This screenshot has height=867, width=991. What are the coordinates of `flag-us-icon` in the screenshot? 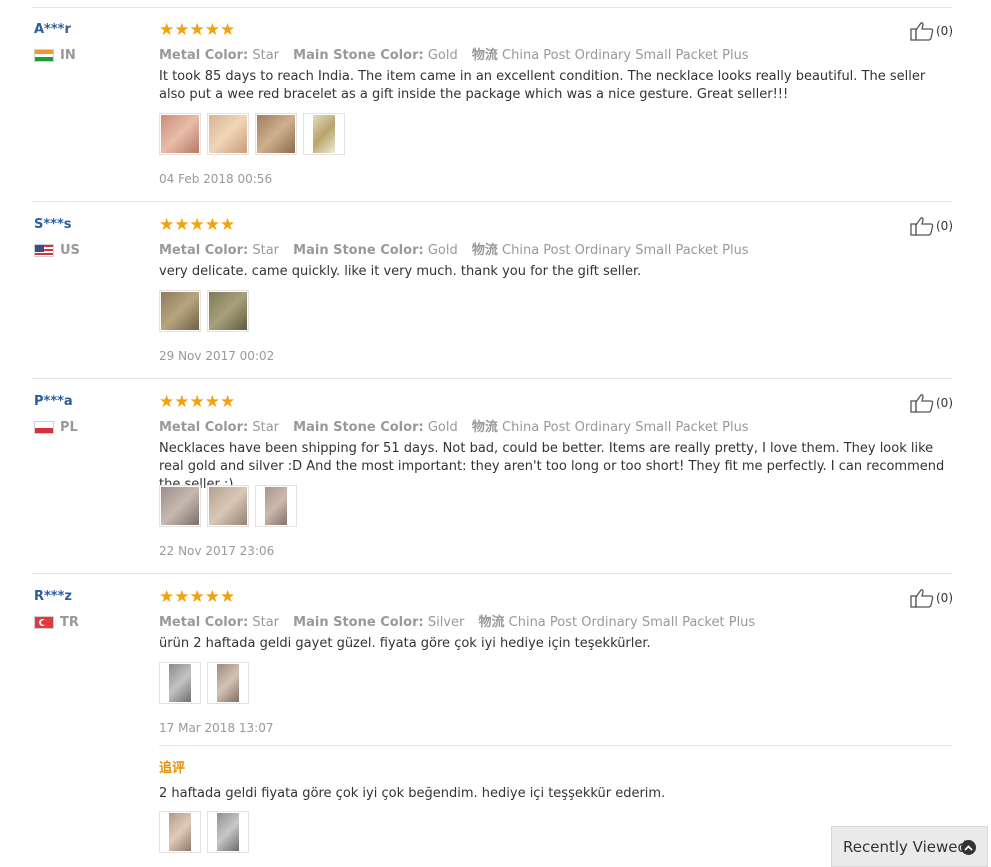 It's located at (44, 250).